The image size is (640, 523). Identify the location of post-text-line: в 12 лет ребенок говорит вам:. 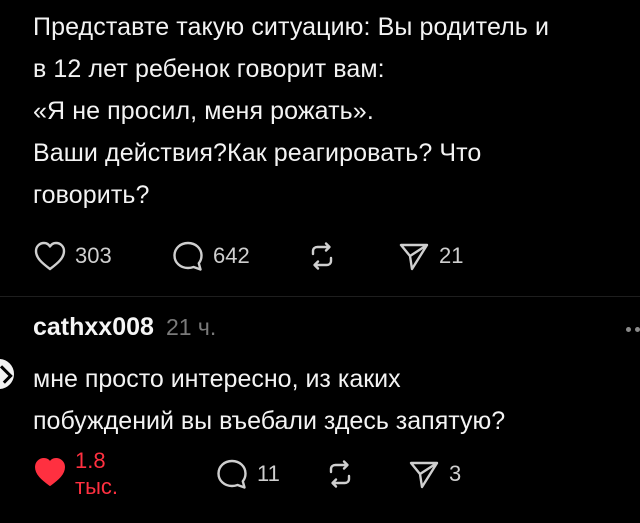
(209, 69).